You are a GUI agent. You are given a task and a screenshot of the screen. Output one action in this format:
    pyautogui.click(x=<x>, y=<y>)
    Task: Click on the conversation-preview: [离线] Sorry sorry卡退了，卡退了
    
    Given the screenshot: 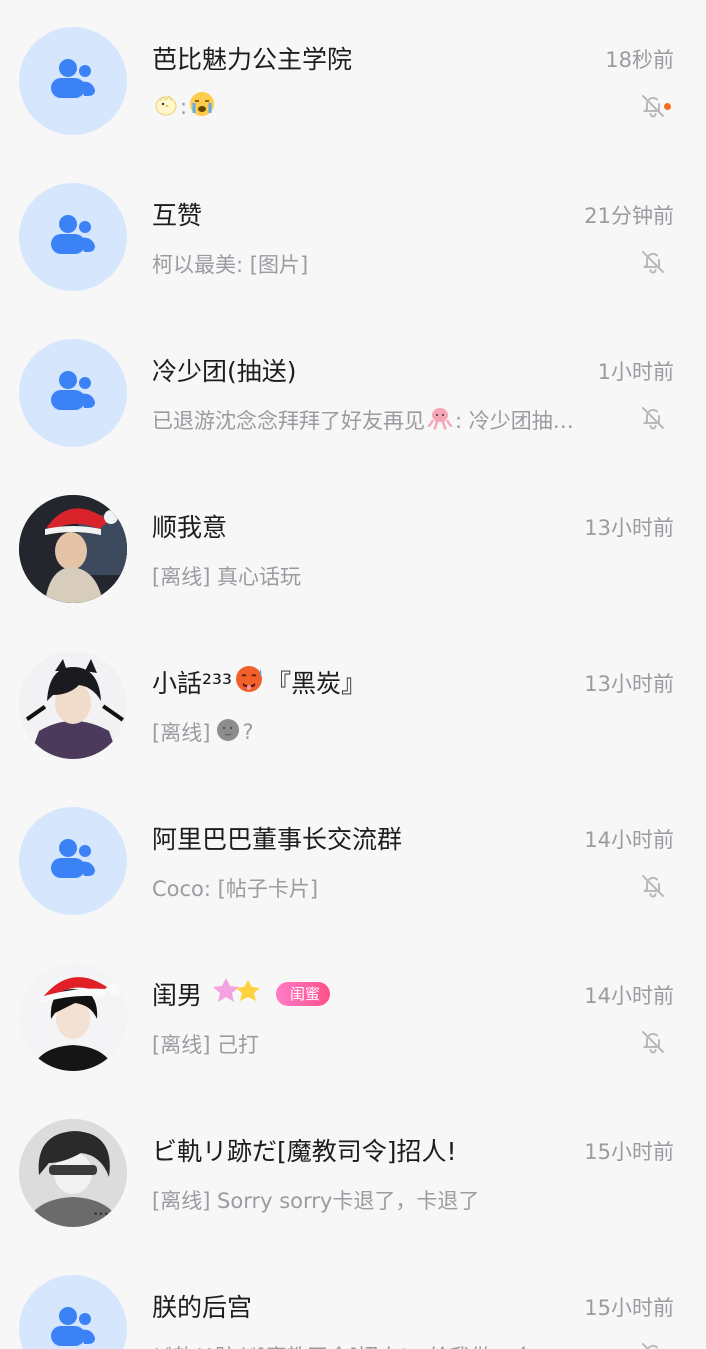 What is the action you would take?
    pyautogui.click(x=316, y=1201)
    